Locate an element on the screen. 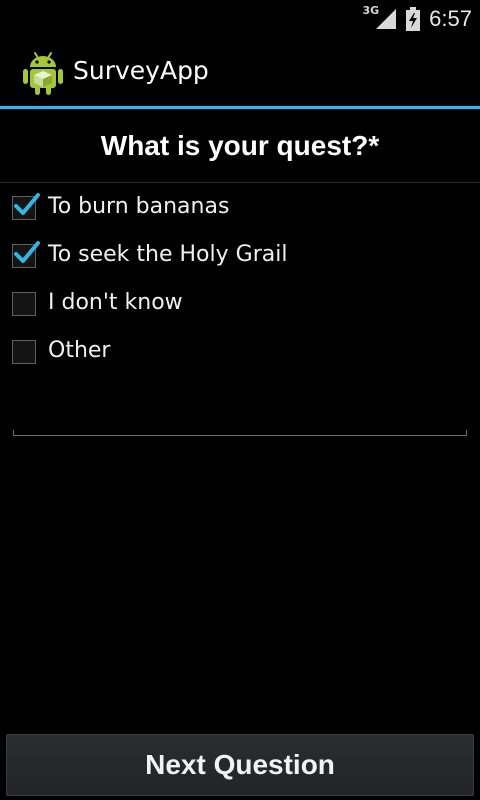  question-header: What is your quest?* is located at coordinates (240, 146).